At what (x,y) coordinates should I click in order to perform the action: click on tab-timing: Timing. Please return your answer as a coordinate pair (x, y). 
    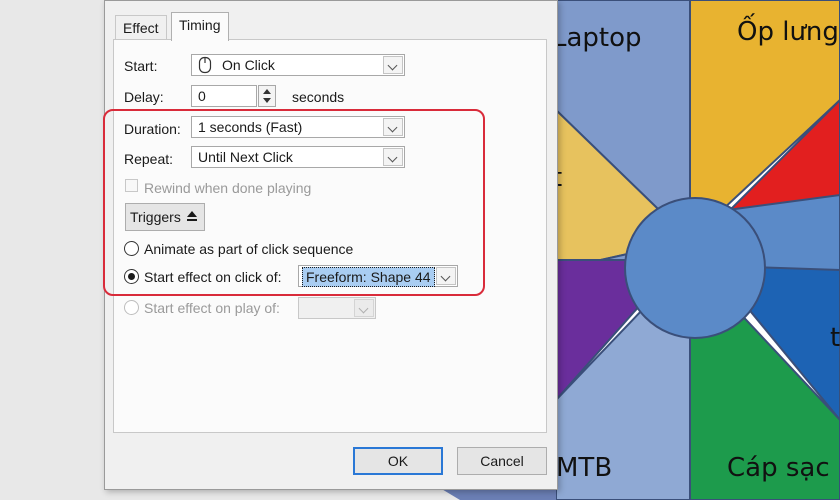
    Looking at the image, I should click on (200, 26).